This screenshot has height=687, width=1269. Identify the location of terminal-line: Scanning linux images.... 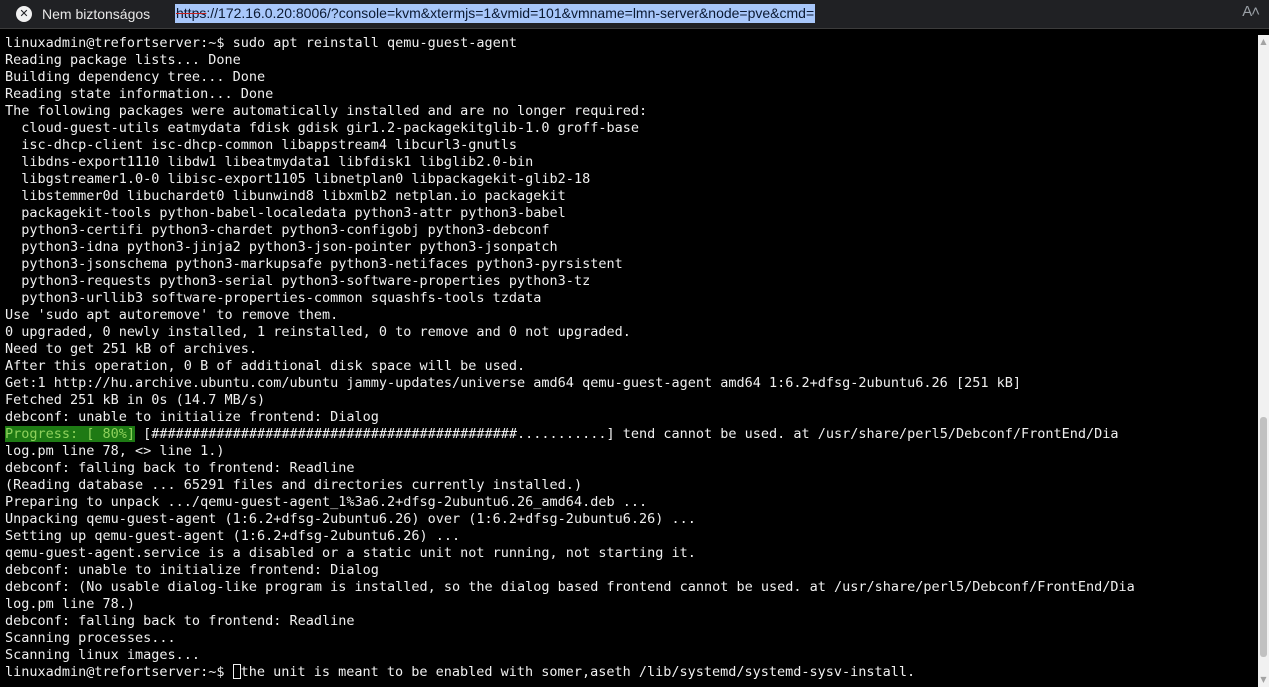
(103, 655).